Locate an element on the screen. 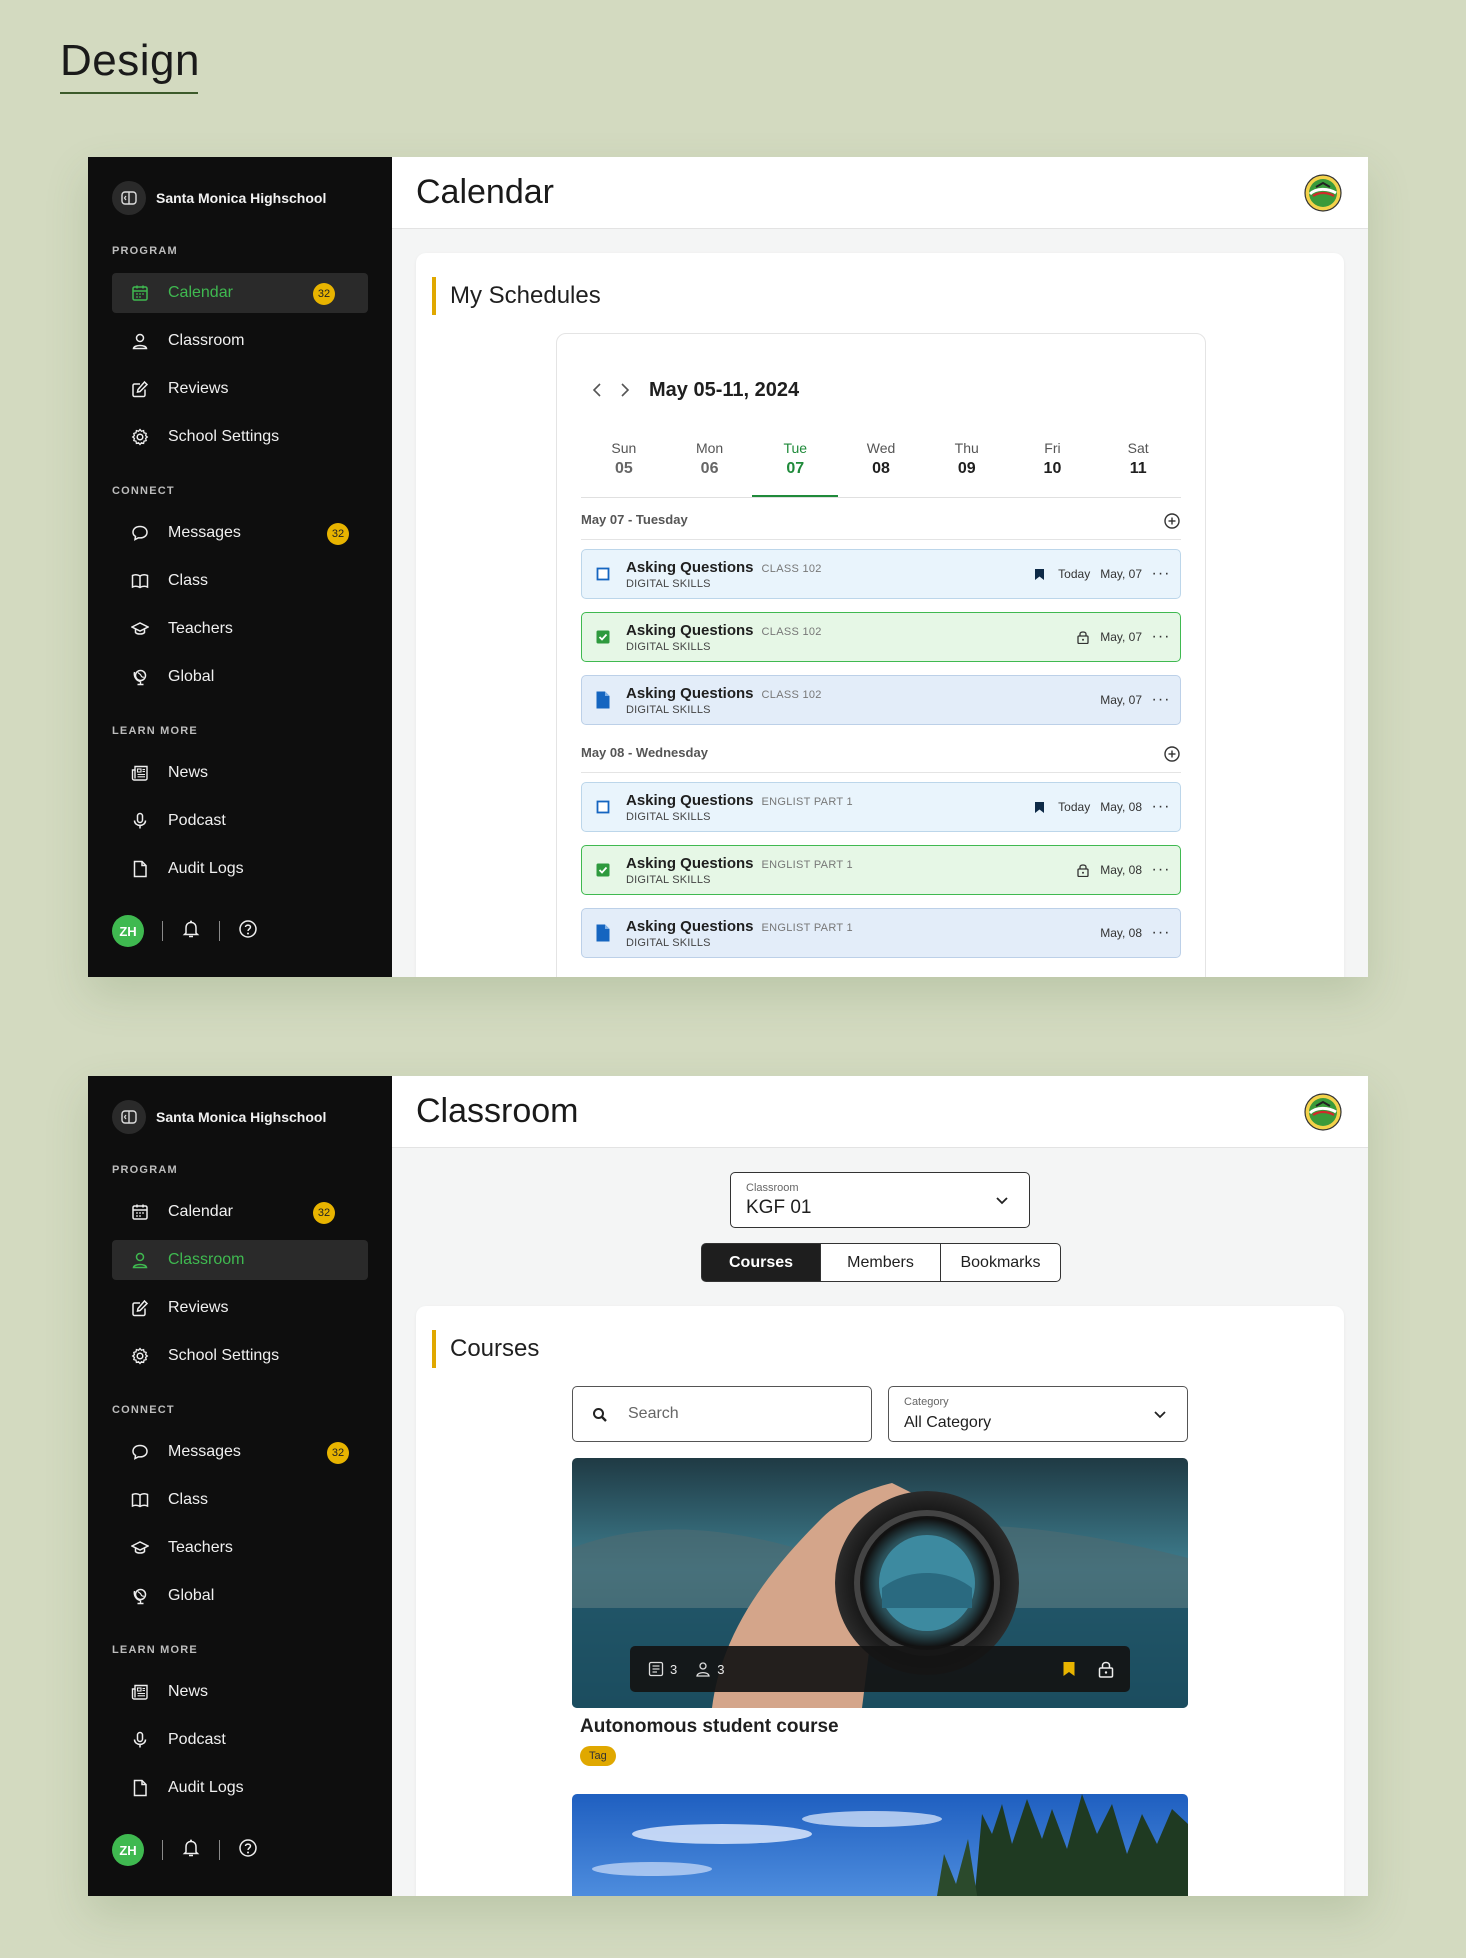 The width and height of the screenshot is (1466, 1958). messages-badge: 32 is located at coordinates (338, 1453).